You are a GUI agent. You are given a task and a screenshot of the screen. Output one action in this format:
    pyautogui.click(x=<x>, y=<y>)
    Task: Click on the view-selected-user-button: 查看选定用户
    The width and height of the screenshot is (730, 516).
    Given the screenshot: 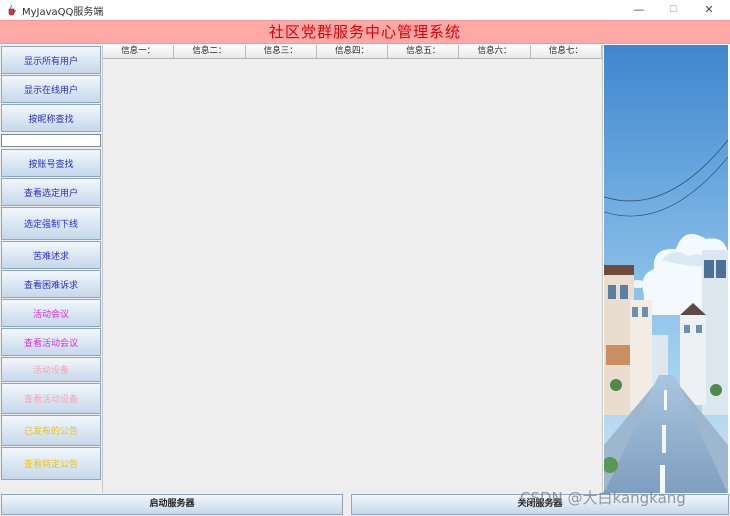 What is the action you would take?
    pyautogui.click(x=51, y=192)
    